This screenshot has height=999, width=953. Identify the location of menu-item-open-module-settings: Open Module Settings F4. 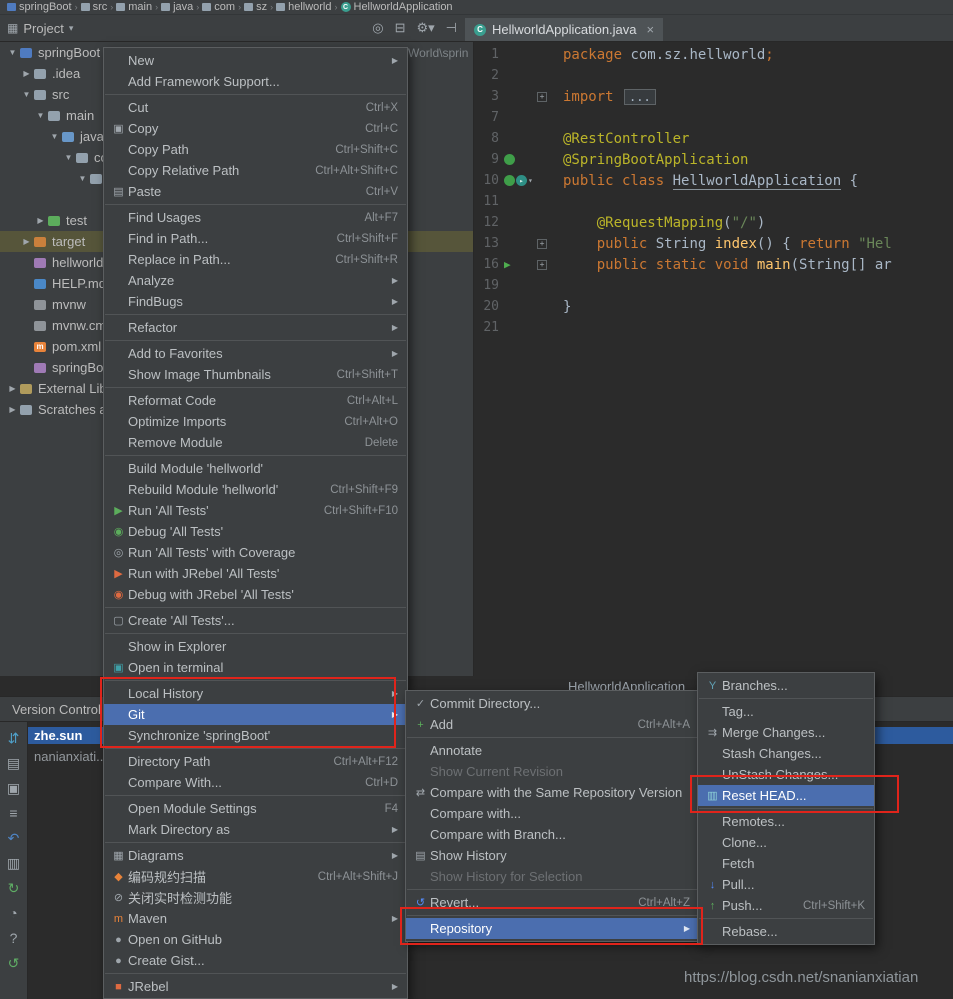
(255, 808).